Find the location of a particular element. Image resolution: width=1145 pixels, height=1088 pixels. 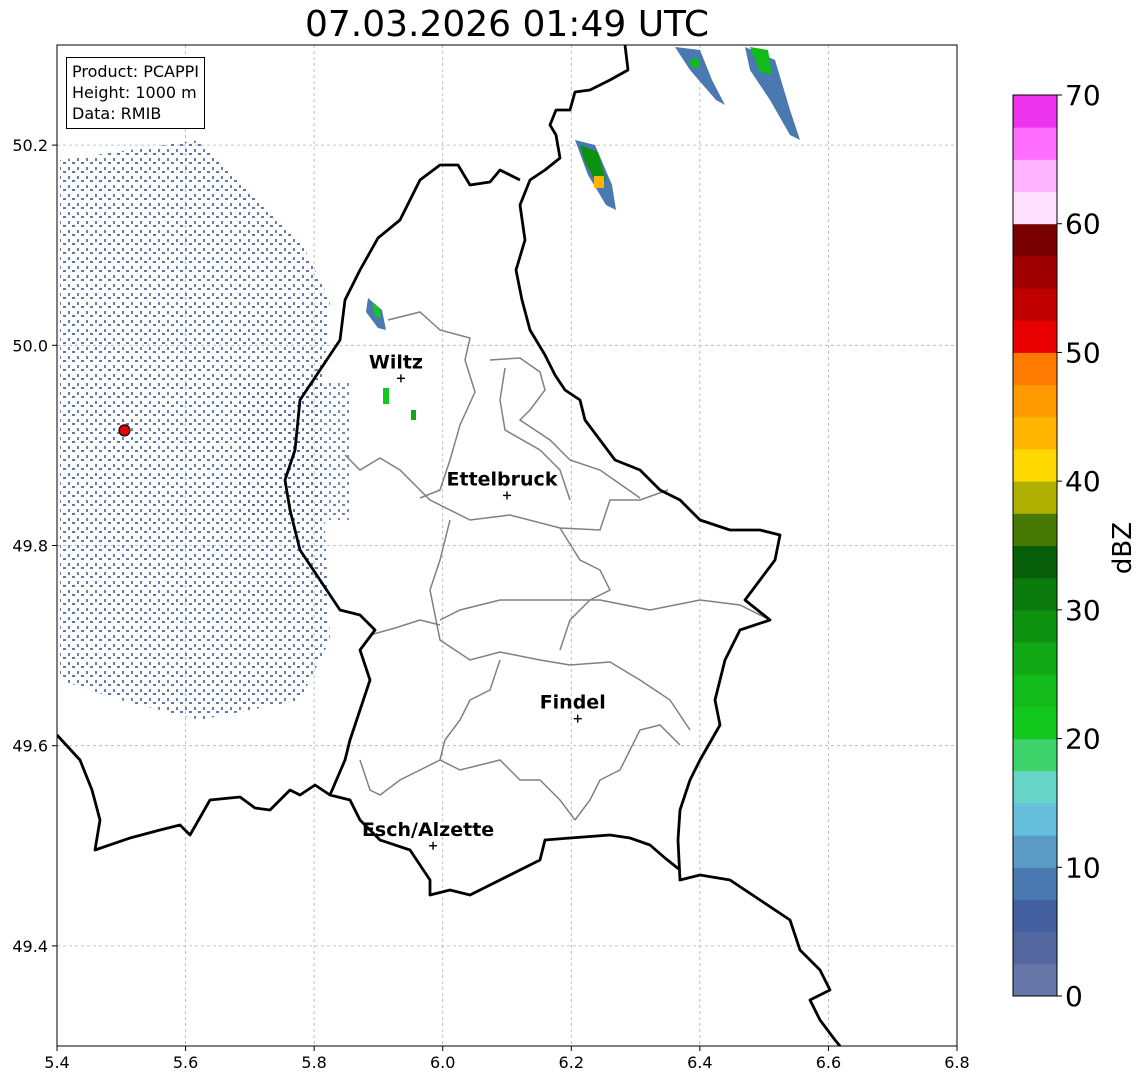

y-tick-label: 49.6 is located at coordinates (30, 746).